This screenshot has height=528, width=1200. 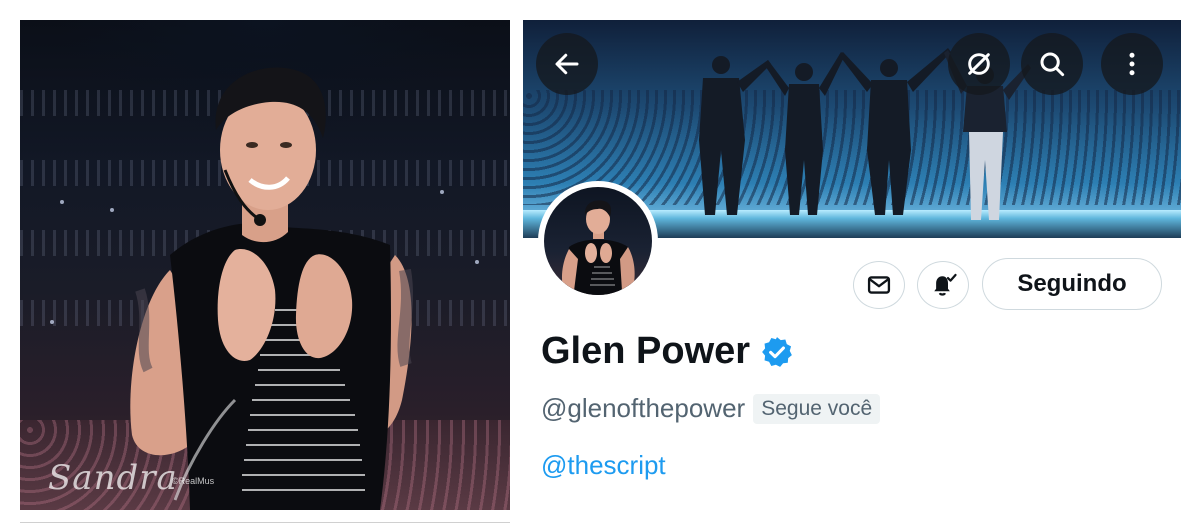 I want to click on bell-check-icon, so click(x=945, y=284).